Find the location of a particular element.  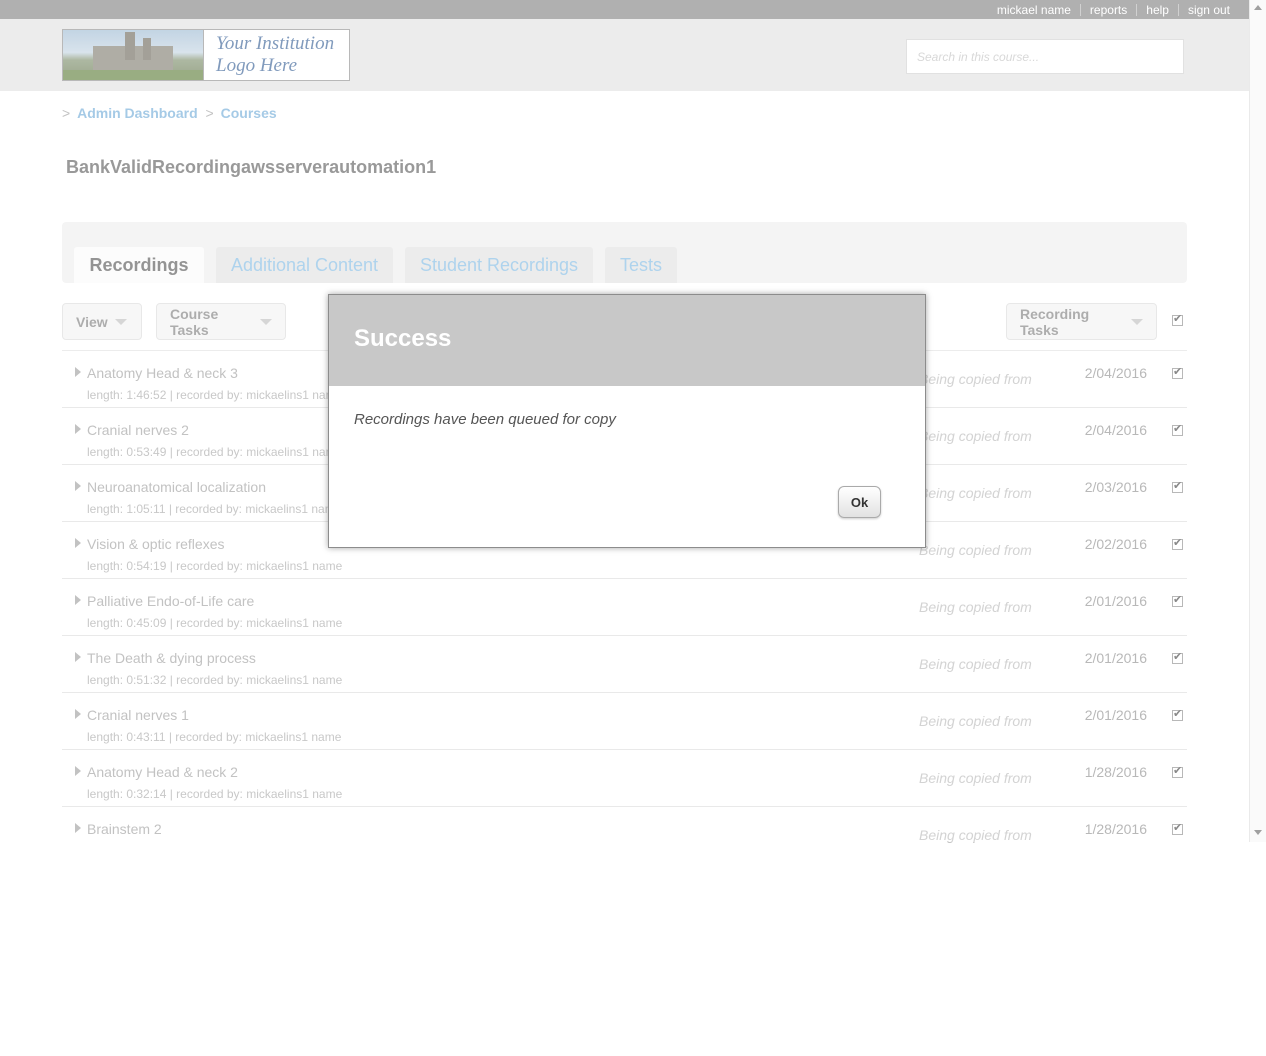

dialog-message: Recordings have been queued for copy is located at coordinates (485, 419).